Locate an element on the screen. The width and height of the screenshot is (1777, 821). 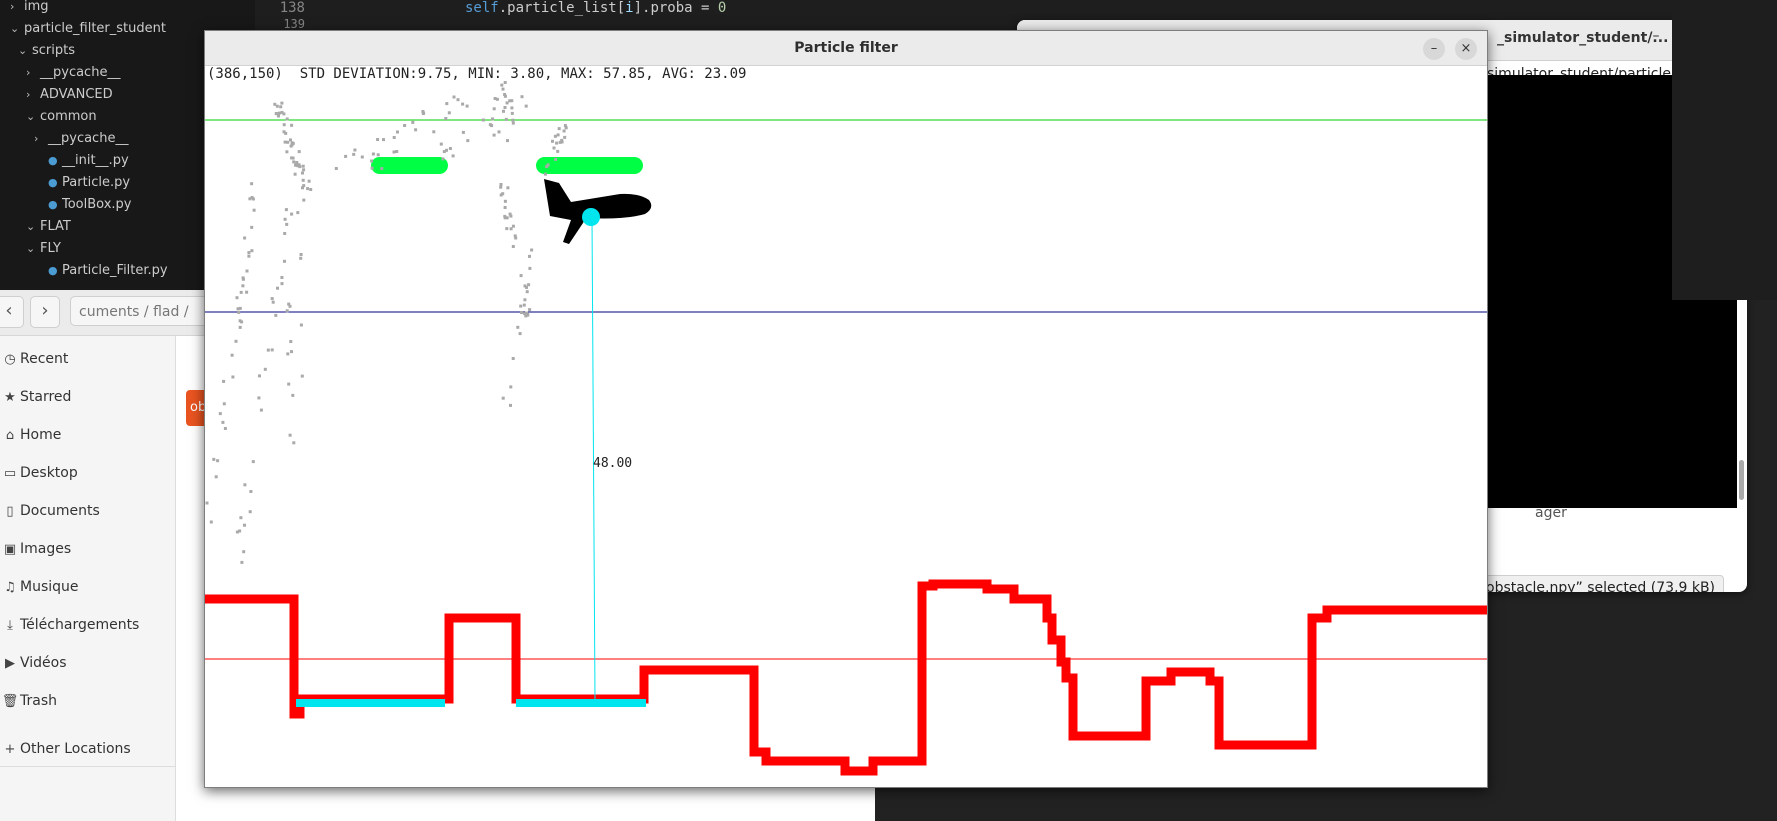
close-button: × is located at coordinates (1466, 49).